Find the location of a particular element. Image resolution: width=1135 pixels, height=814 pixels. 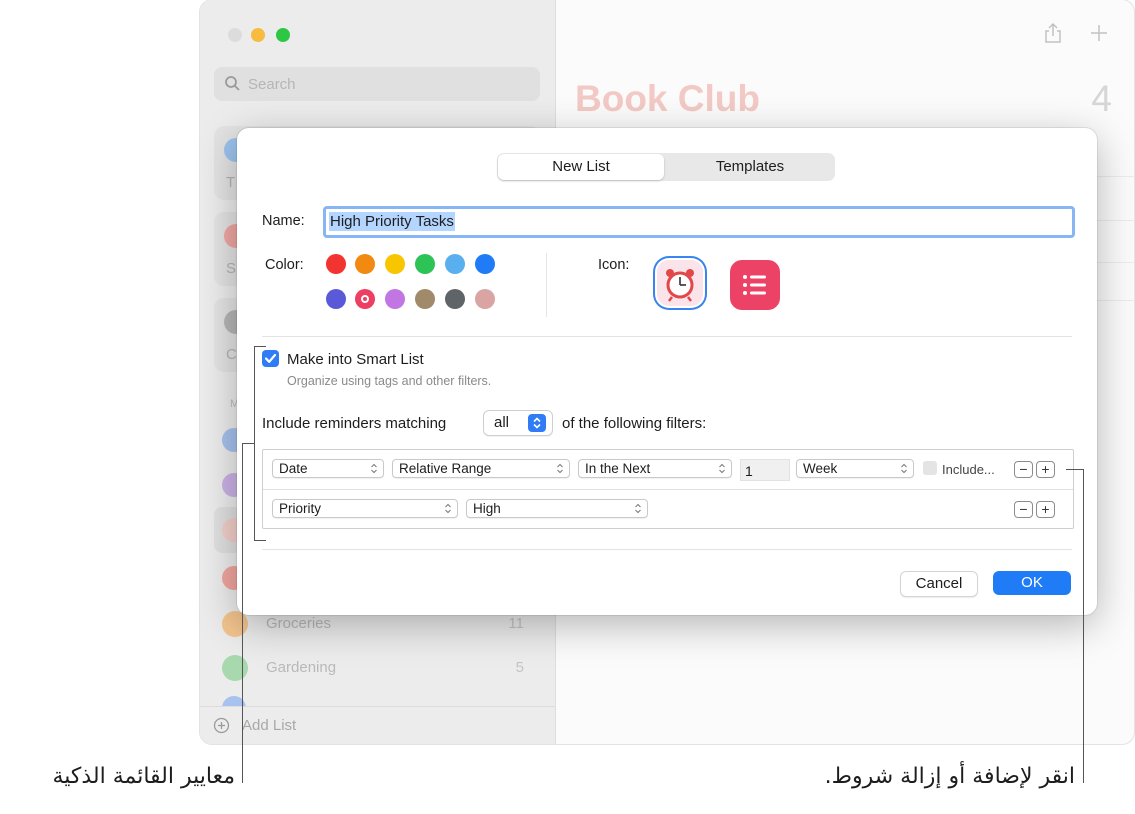

rule2-add-button: + is located at coordinates (1045, 509).